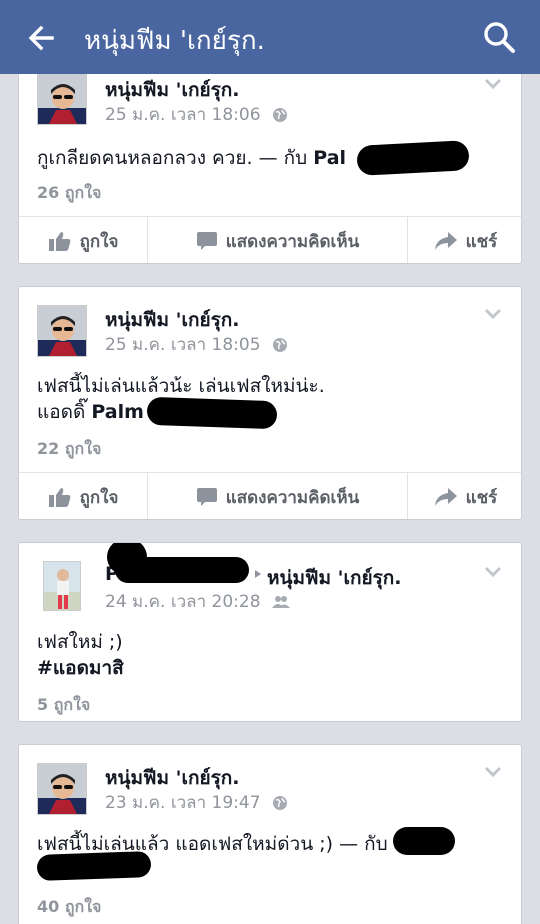 The image size is (540, 924). I want to click on post-time: 25 ม.ค. เวลา 18:06, so click(183, 115).